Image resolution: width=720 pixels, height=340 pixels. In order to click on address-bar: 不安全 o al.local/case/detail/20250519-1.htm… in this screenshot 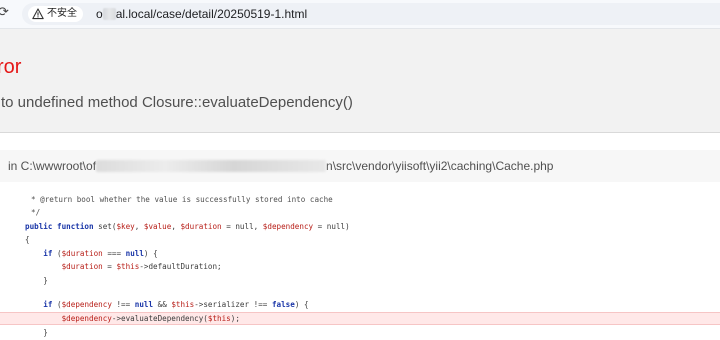, I will do `click(371, 14)`.